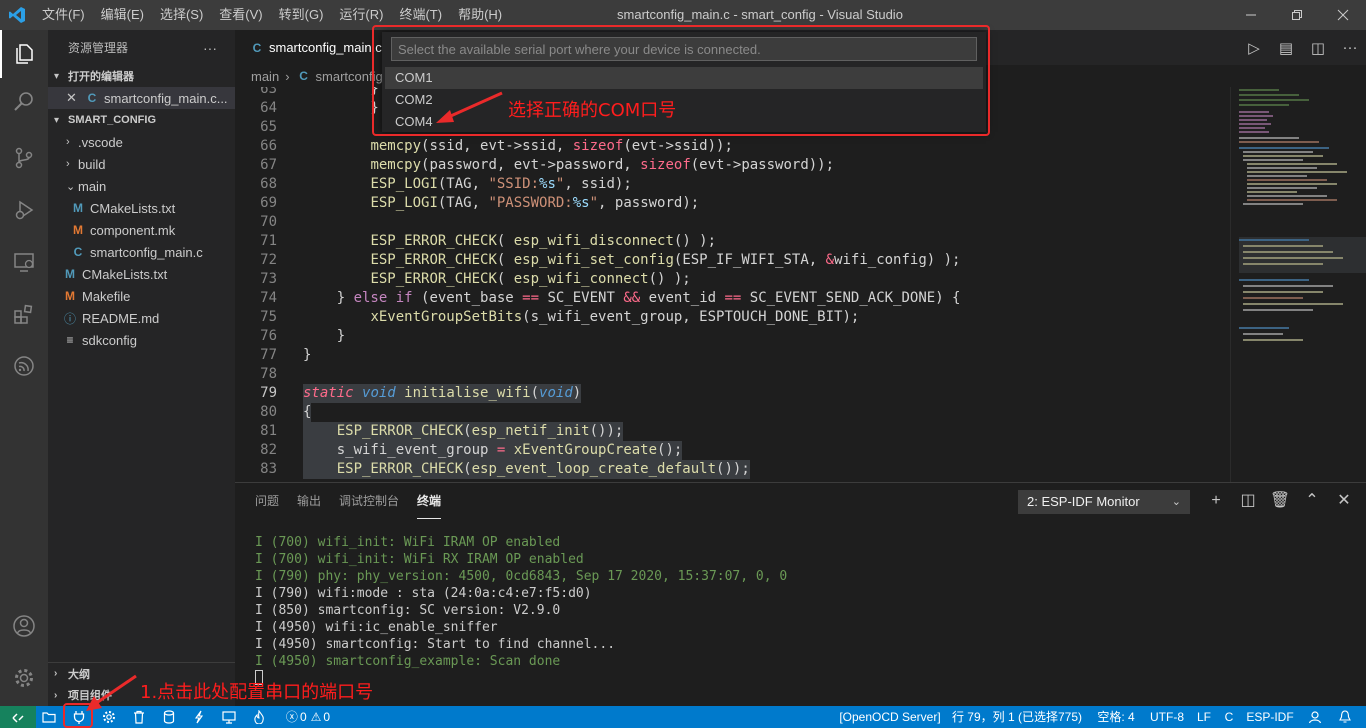  What do you see at coordinates (1229, 717) in the screenshot?
I see `language-mode: C` at bounding box center [1229, 717].